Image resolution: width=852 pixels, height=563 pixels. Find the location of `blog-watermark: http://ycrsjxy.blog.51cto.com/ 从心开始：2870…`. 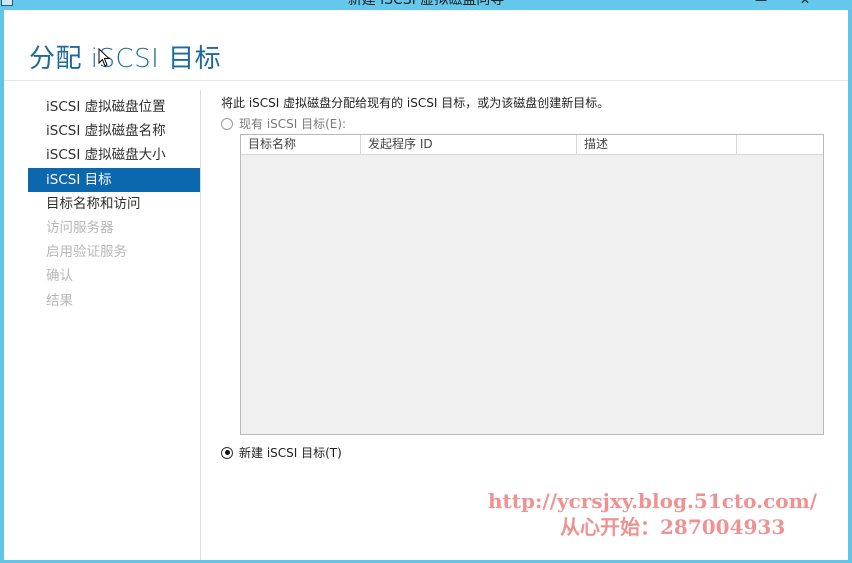

blog-watermark: http://ycrsjxy.blog.51cto.com/ 从心开始：2870… is located at coordinates (668, 514).